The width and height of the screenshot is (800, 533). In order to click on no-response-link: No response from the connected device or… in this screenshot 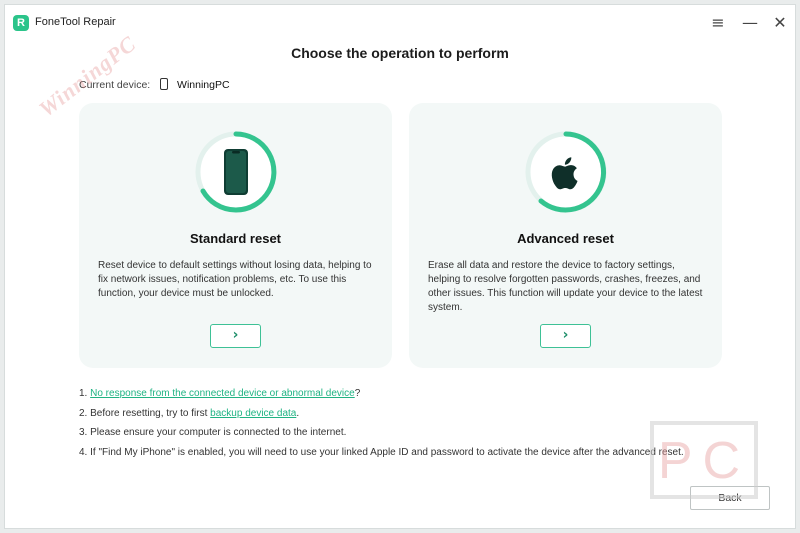, I will do `click(222, 393)`.